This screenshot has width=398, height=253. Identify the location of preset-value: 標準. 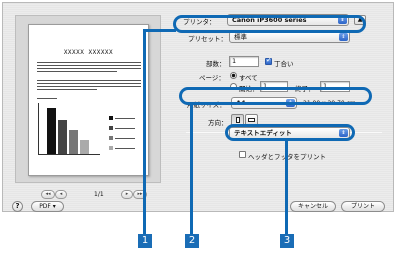
(240, 37).